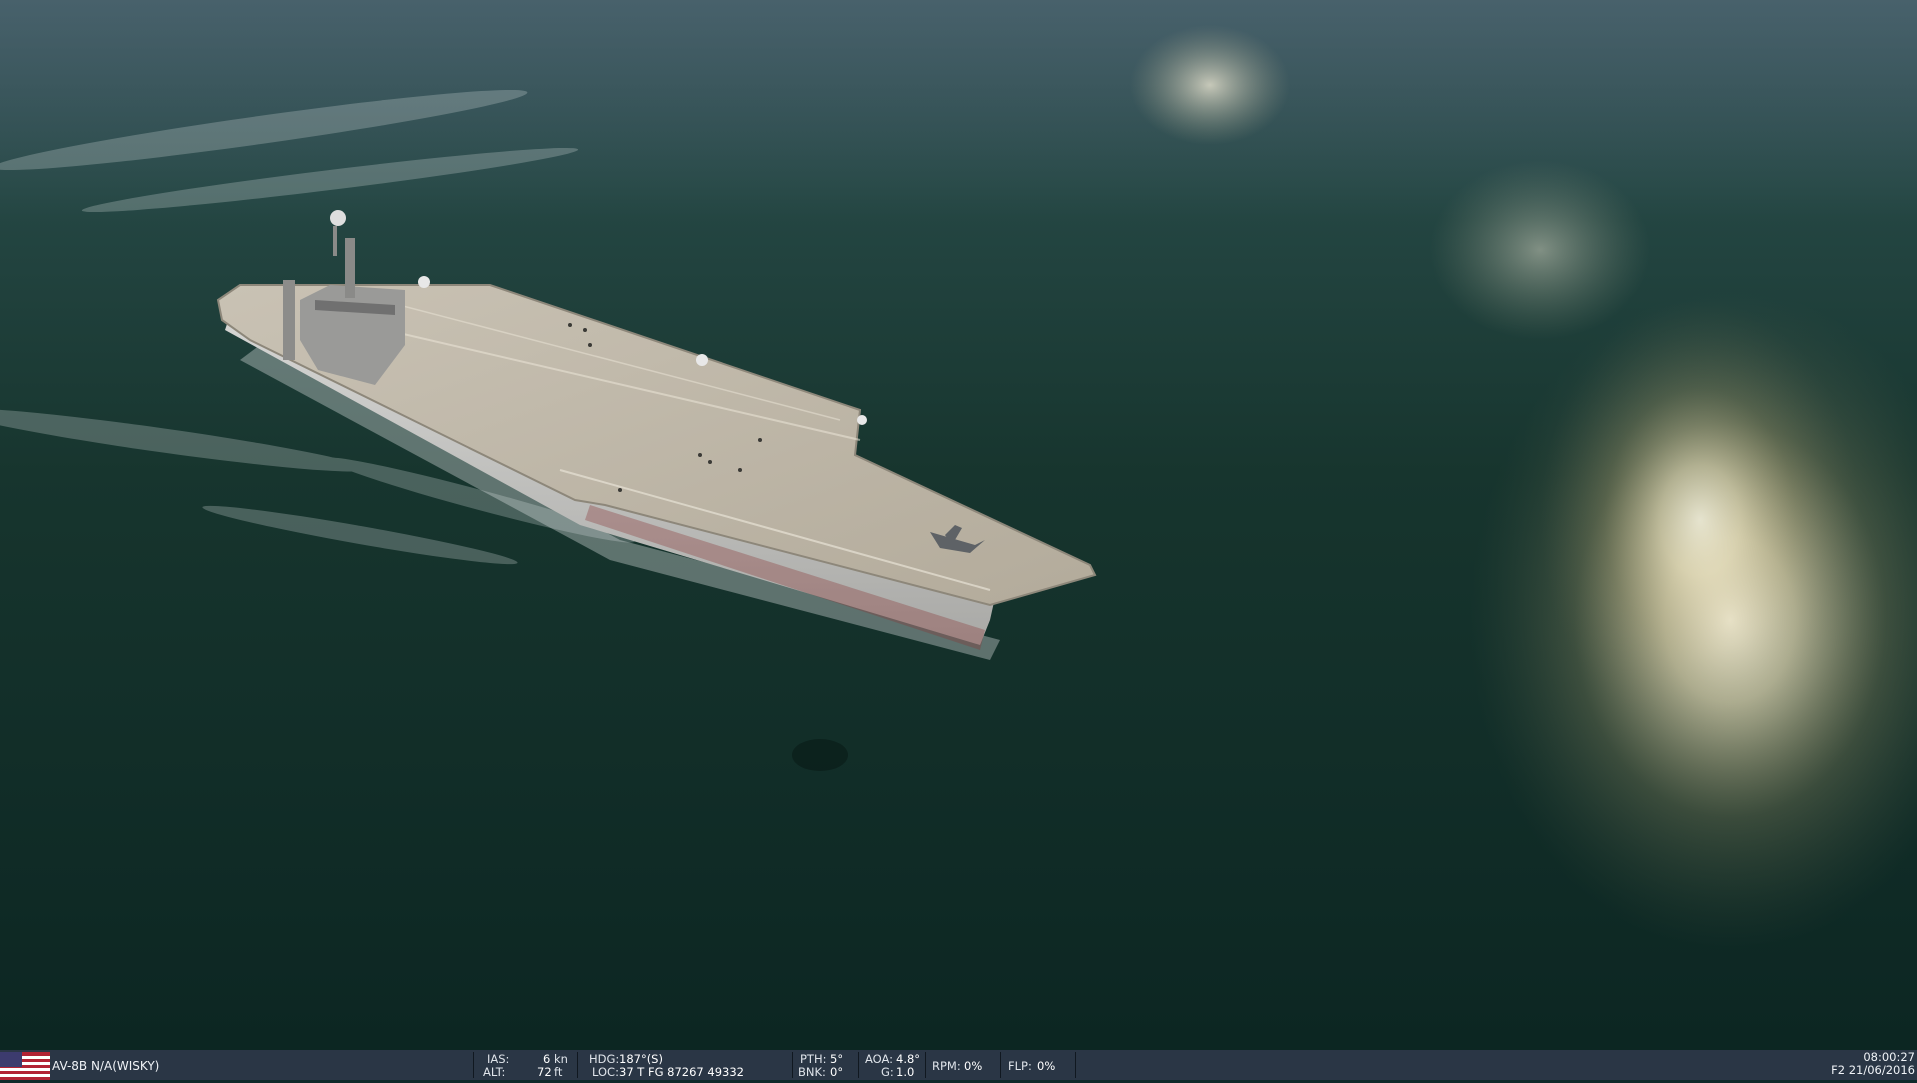 This screenshot has height=1083, width=1917. I want to click on aircraft-shadow, so click(820, 755).